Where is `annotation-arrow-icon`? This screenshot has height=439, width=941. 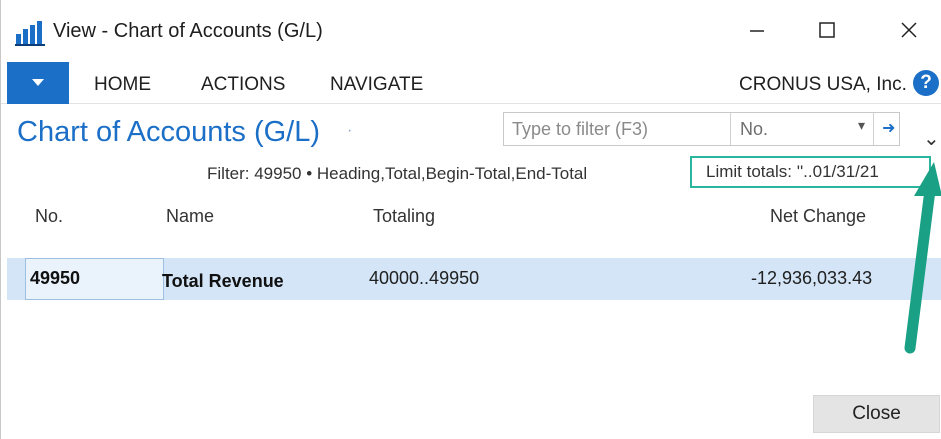 annotation-arrow-icon is located at coordinates (918, 257).